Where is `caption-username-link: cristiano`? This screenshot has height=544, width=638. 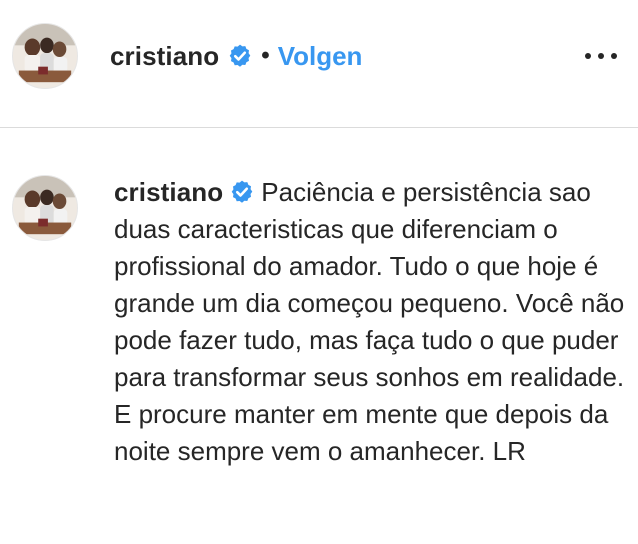
caption-username-link: cristiano is located at coordinates (168, 192).